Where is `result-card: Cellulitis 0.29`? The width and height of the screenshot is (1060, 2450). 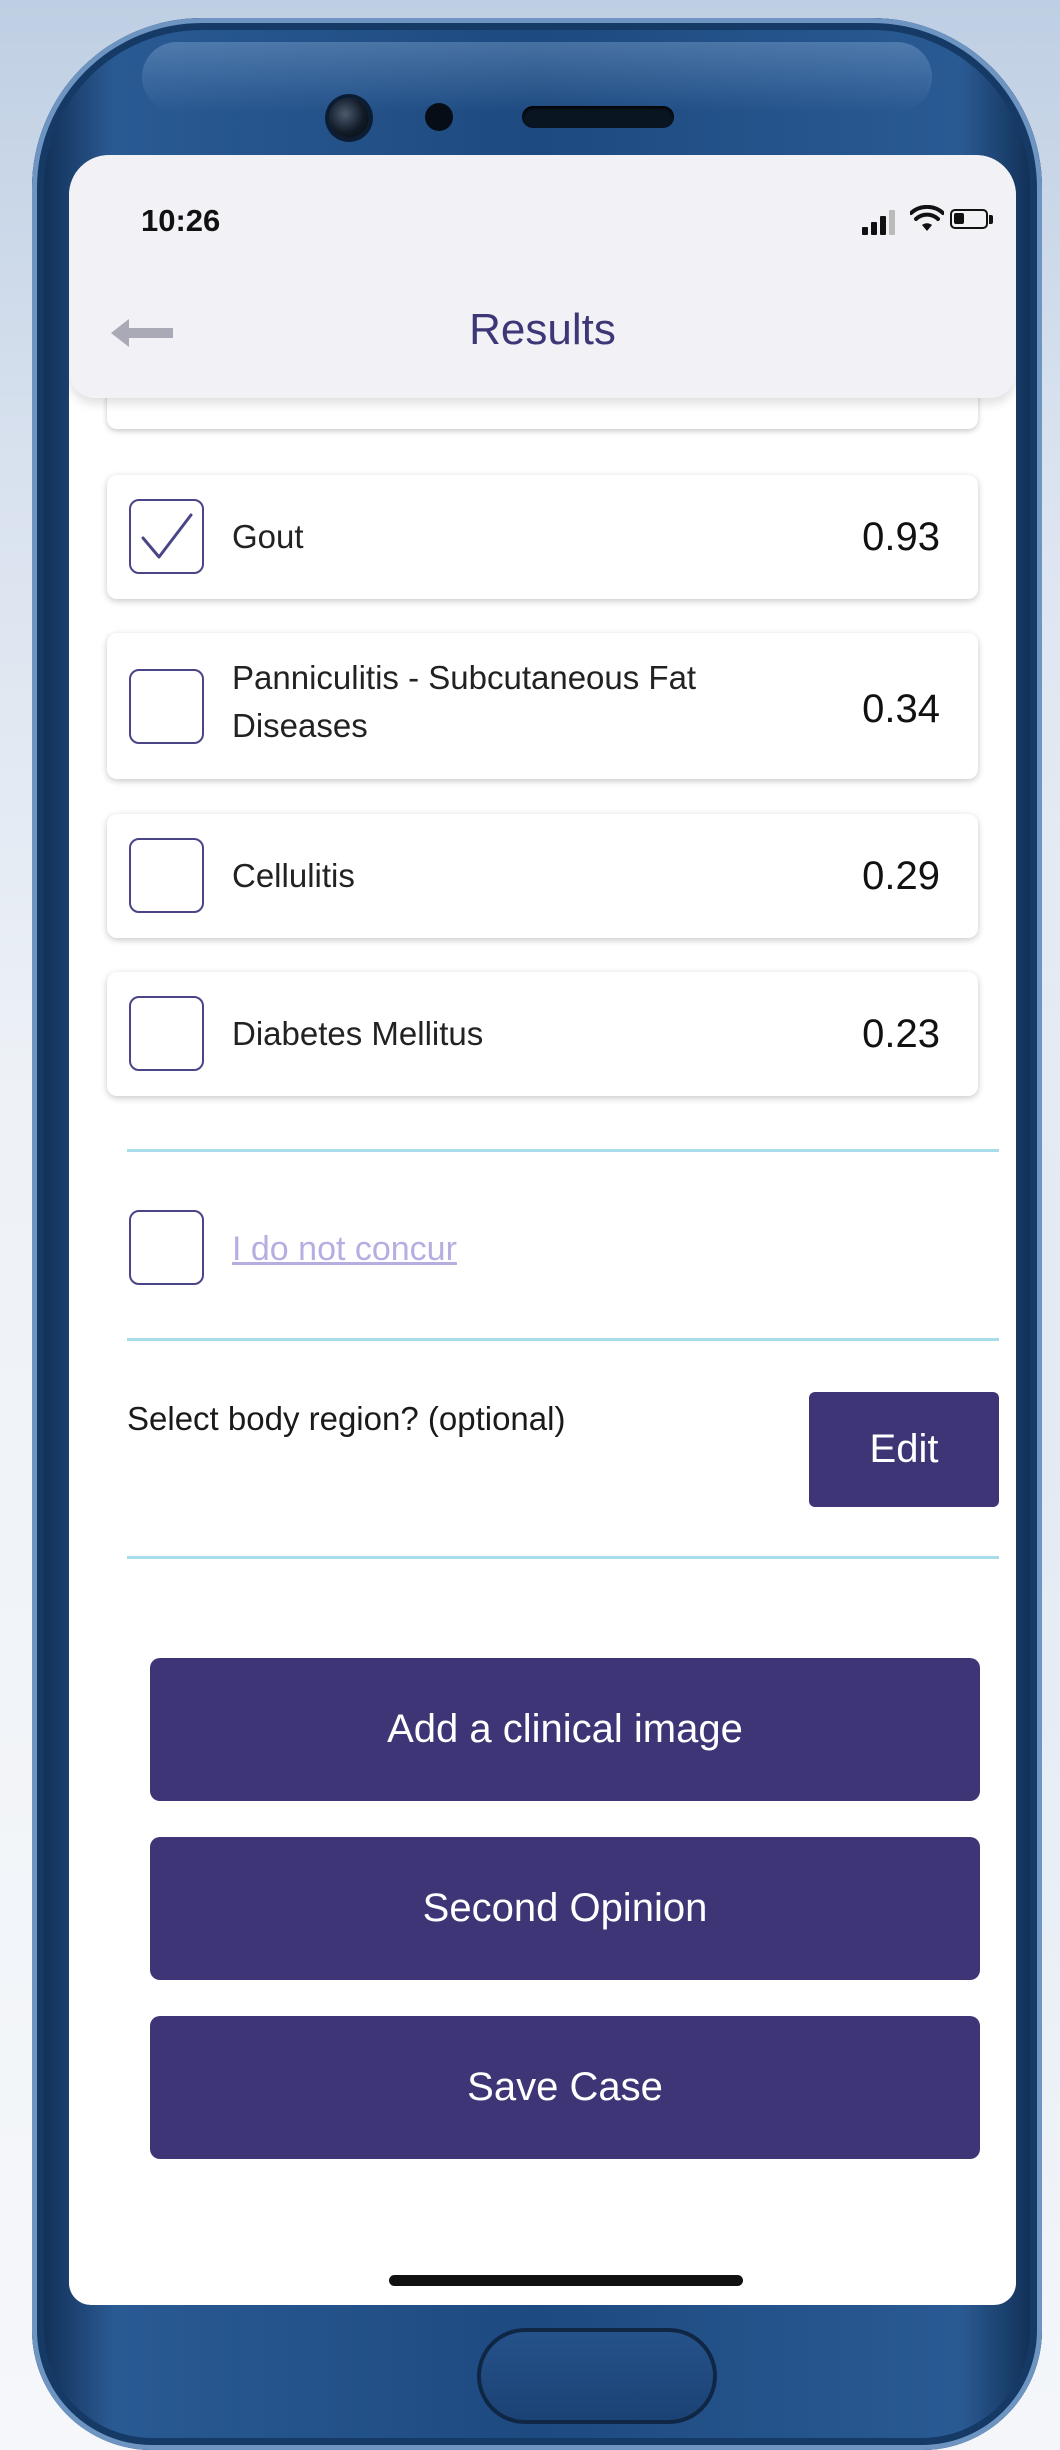
result-card: Cellulitis 0.29 is located at coordinates (542, 876).